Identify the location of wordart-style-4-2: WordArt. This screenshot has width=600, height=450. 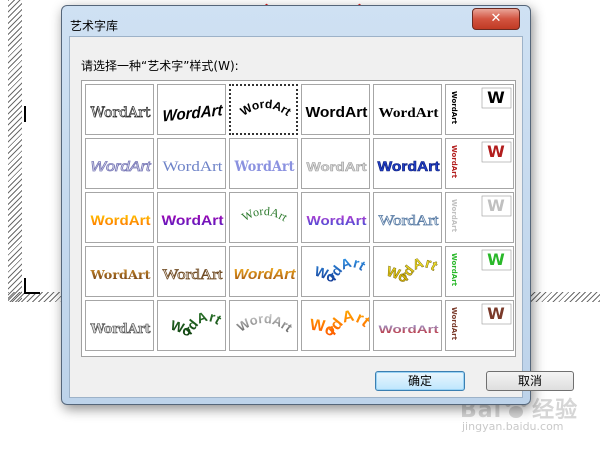
(191, 271).